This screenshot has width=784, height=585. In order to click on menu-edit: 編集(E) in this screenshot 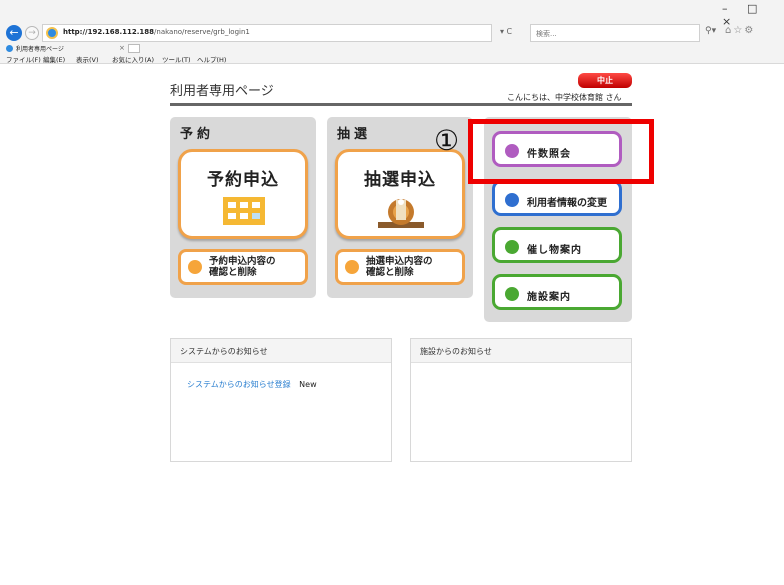, I will do `click(54, 59)`.